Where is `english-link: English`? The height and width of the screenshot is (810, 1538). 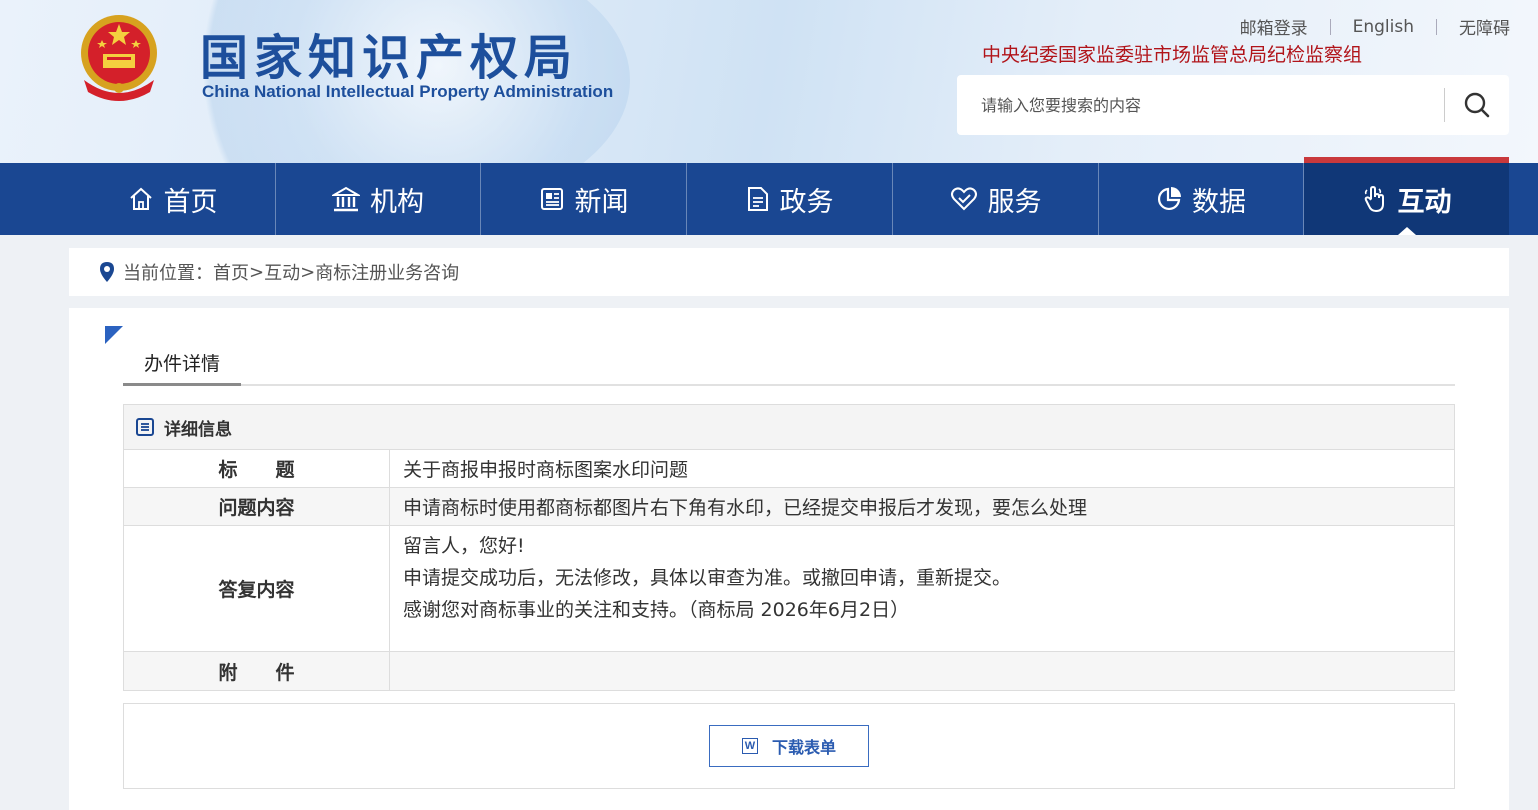 english-link: English is located at coordinates (1383, 27).